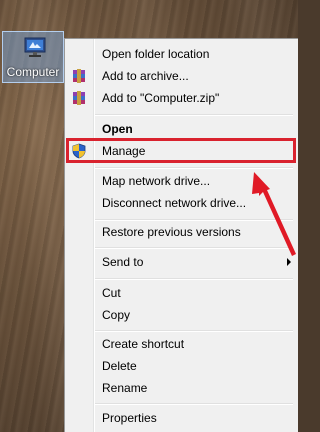 The image size is (320, 432). Describe the element at coordinates (181, 150) in the screenshot. I see `annotation-highlight-box` at that location.